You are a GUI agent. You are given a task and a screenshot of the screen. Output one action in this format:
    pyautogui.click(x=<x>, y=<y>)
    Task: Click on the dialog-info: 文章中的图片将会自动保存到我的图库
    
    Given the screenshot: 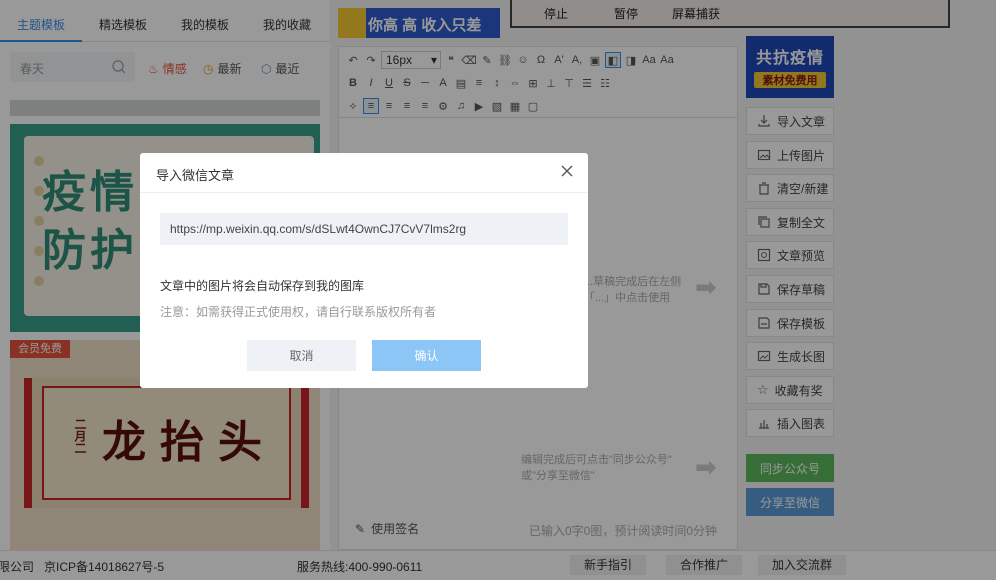 What is the action you would take?
    pyautogui.click(x=262, y=286)
    